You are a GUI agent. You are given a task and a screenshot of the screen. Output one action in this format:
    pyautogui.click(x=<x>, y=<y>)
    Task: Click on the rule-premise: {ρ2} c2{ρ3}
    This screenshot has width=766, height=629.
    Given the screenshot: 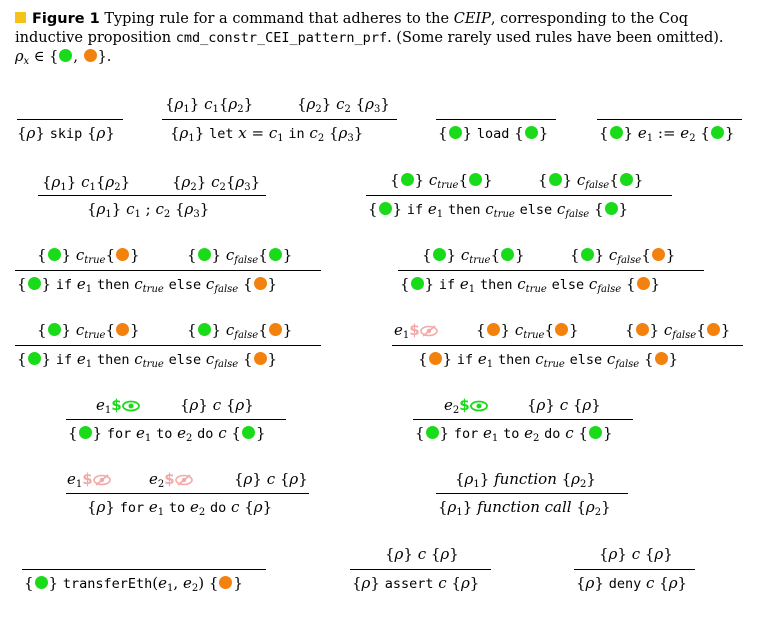 What is the action you would take?
    pyautogui.click(x=216, y=183)
    